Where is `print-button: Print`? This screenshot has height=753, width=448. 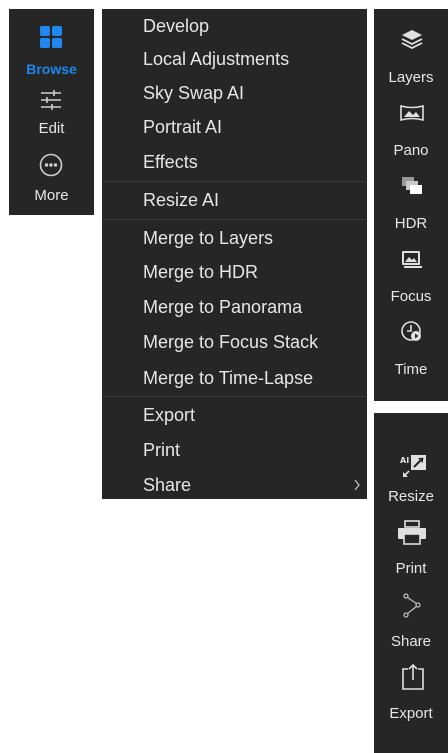
print-button: Print is located at coordinates (411, 552).